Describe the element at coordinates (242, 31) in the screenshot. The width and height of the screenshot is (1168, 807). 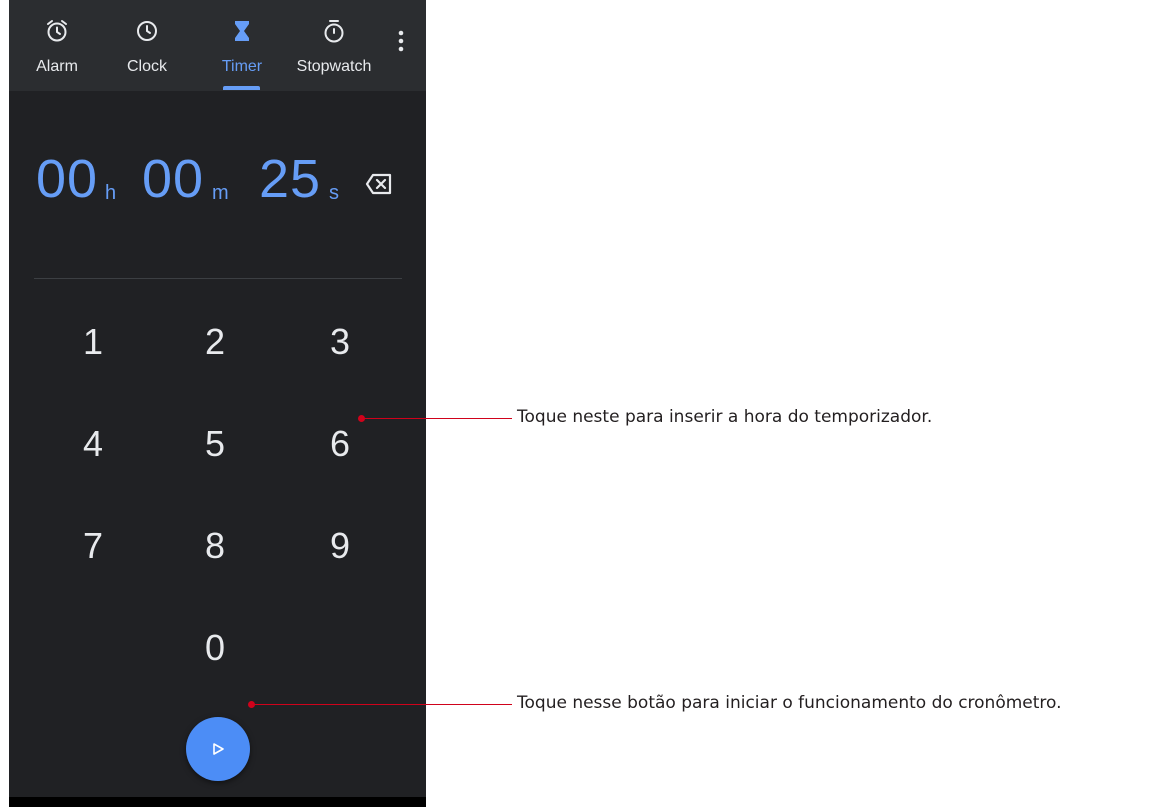
I see `hourglass-icon` at that location.